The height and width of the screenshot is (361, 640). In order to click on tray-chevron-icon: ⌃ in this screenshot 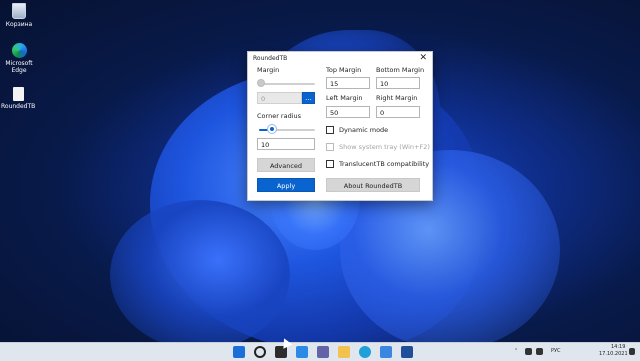, I will do `click(516, 351)`.